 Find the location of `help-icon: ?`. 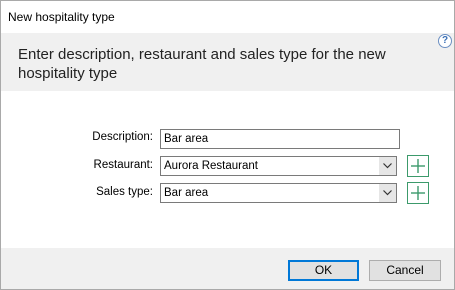

help-icon: ? is located at coordinates (445, 41).